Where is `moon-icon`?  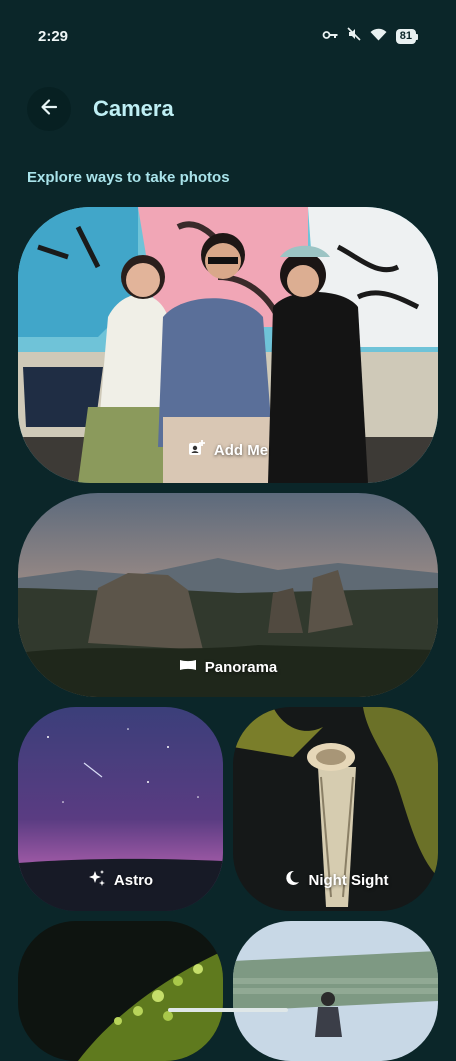
moon-icon is located at coordinates (292, 880).